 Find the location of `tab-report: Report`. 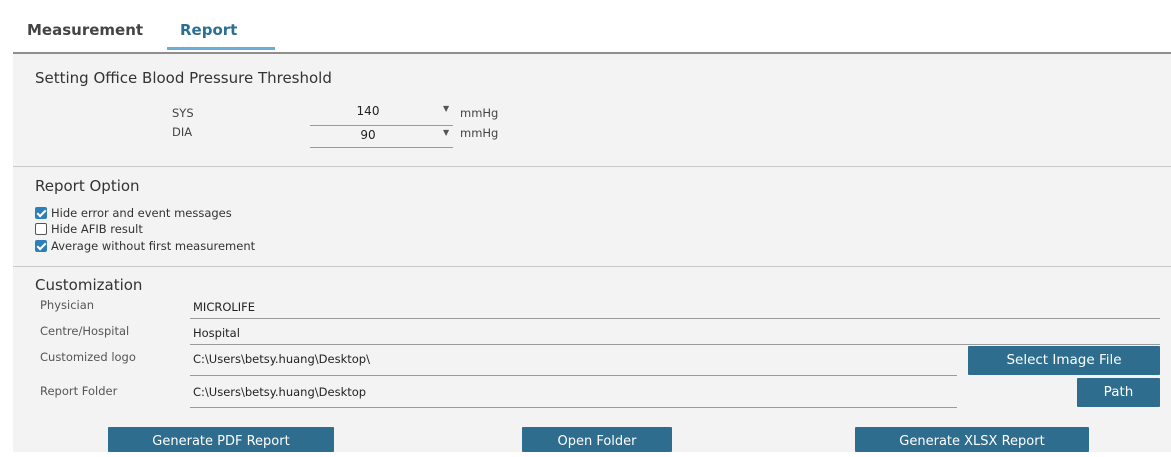

tab-report: Report is located at coordinates (208, 30).